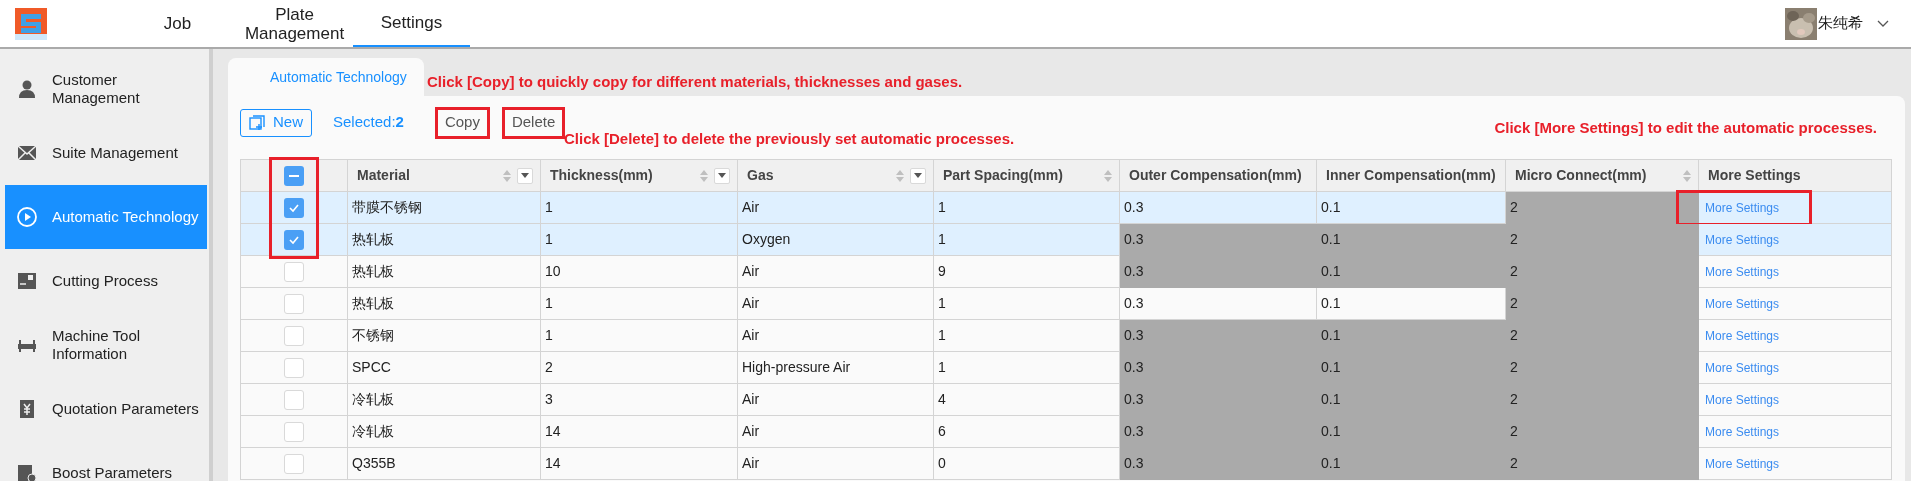  Describe the element at coordinates (836, 368) in the screenshot. I see `table-cell: High-pressure Air` at that location.